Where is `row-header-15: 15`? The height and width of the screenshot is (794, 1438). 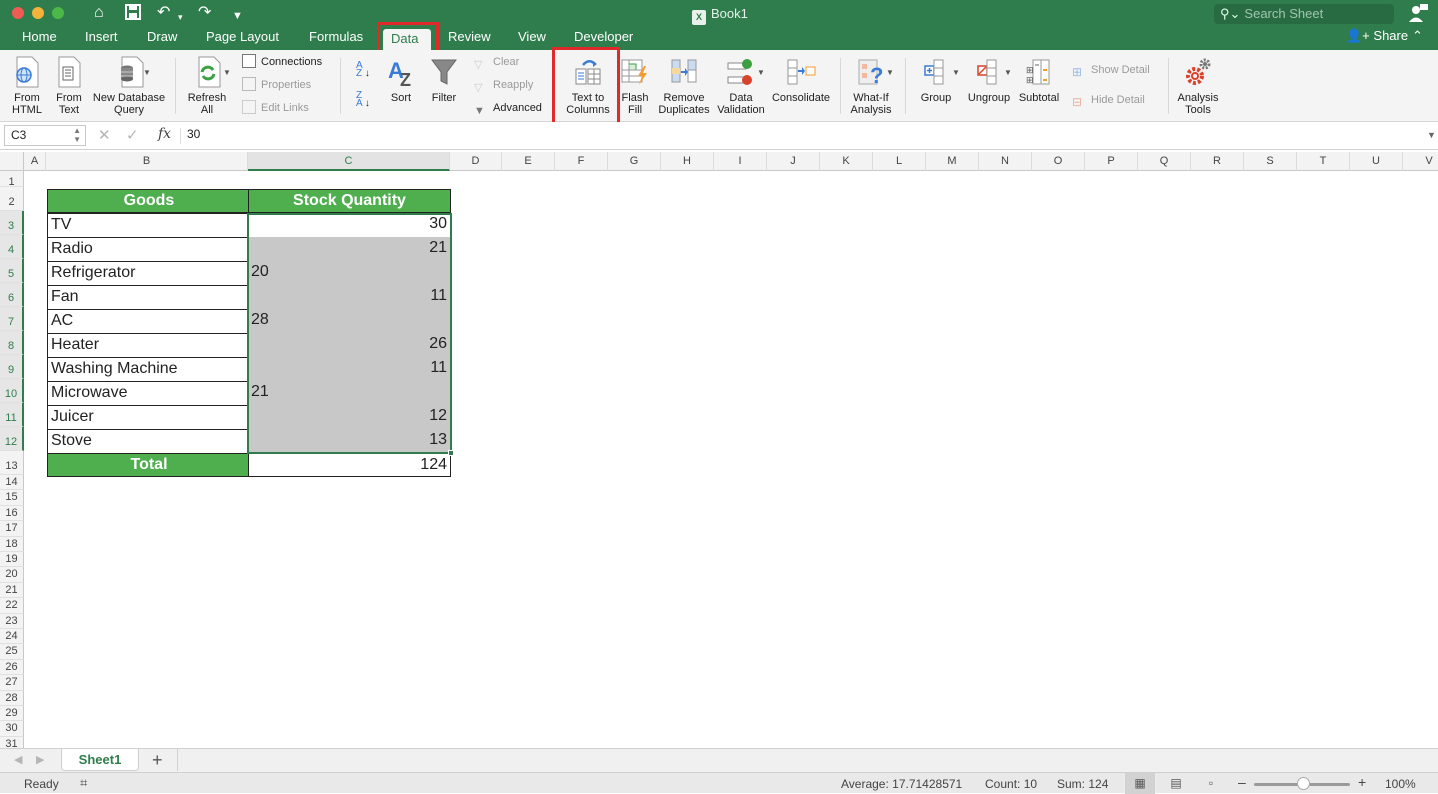
row-header-15: 15 is located at coordinates (12, 498).